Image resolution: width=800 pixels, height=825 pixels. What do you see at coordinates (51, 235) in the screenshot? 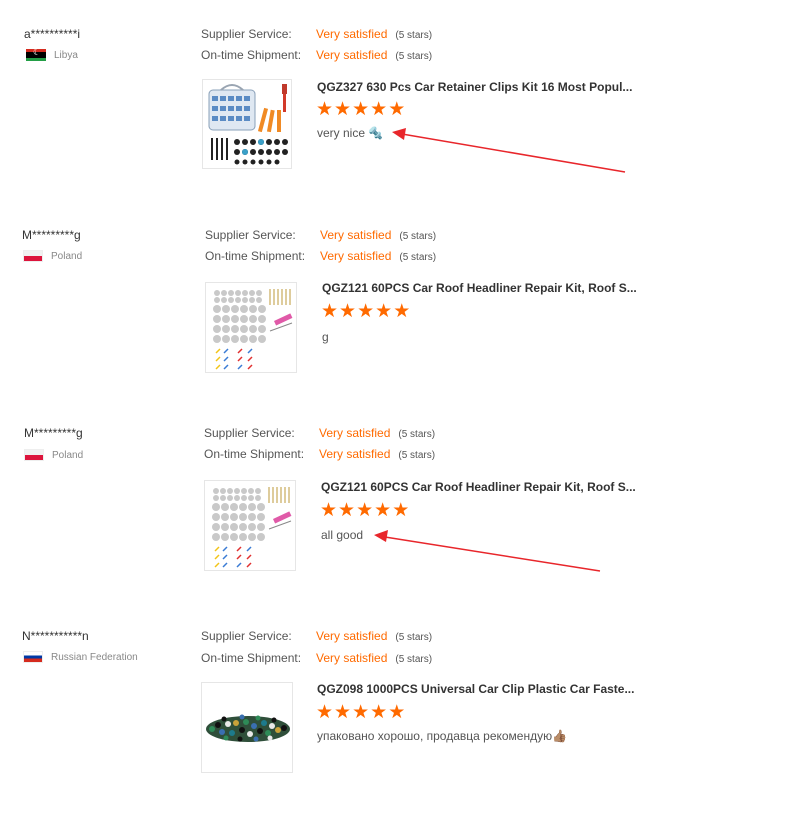
I see `buyer-name: M*********g` at bounding box center [51, 235].